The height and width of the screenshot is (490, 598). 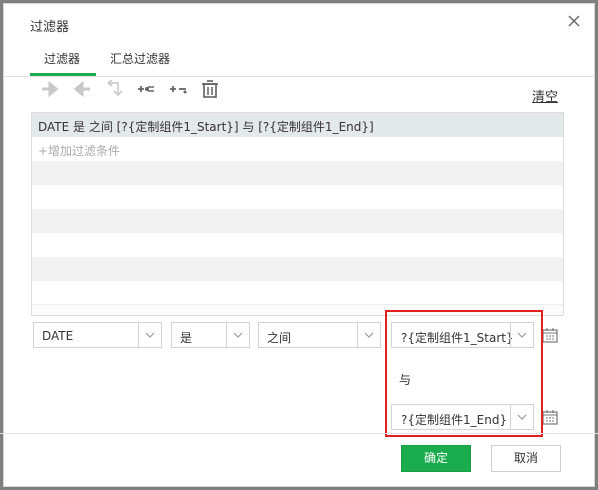 I want to click on highlight-box, so click(x=464, y=373).